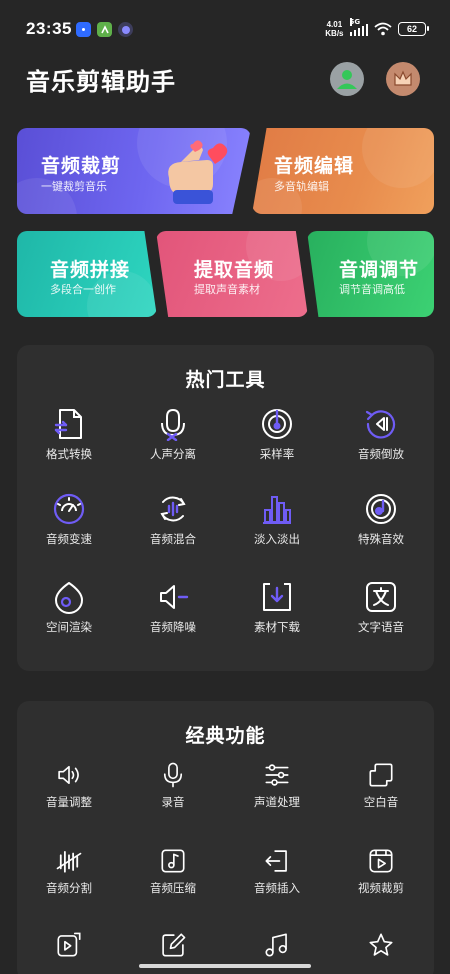  What do you see at coordinates (69, 509) in the screenshot?
I see `speed-change-icon` at bounding box center [69, 509].